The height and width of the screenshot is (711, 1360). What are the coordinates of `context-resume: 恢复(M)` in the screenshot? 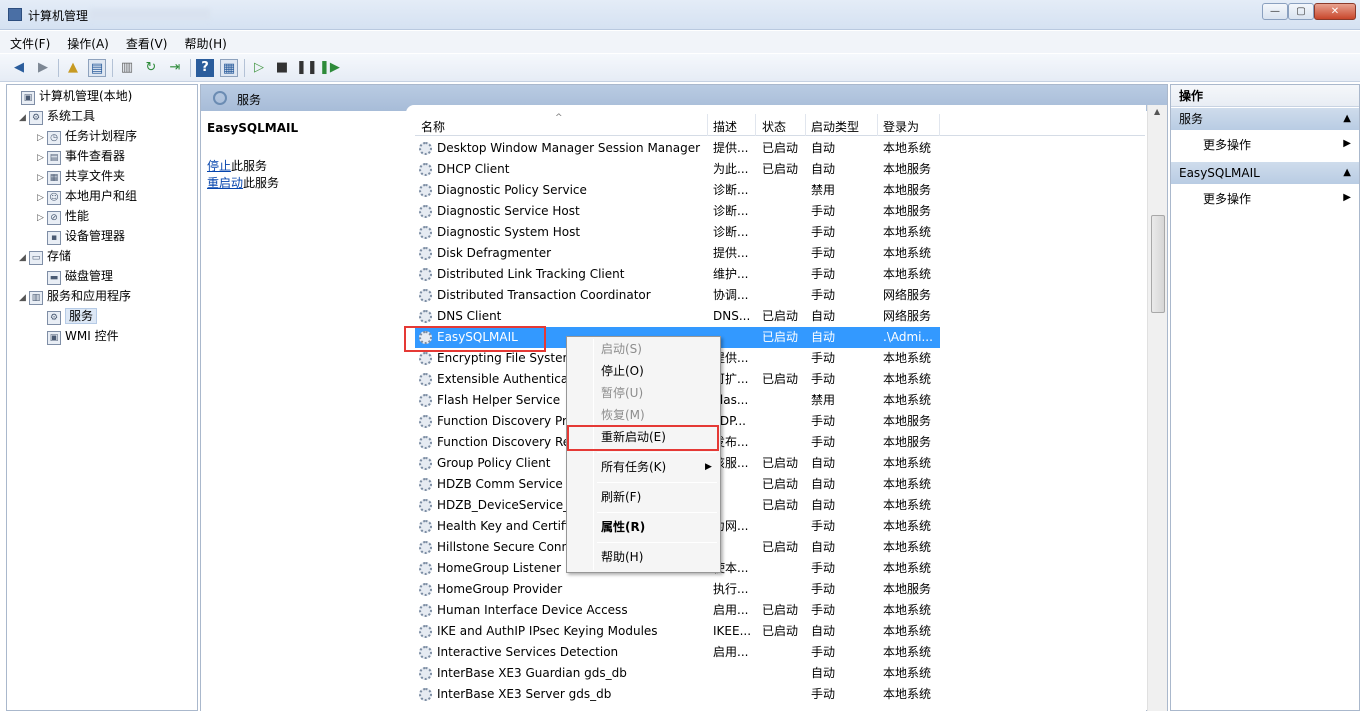 It's located at (623, 415).